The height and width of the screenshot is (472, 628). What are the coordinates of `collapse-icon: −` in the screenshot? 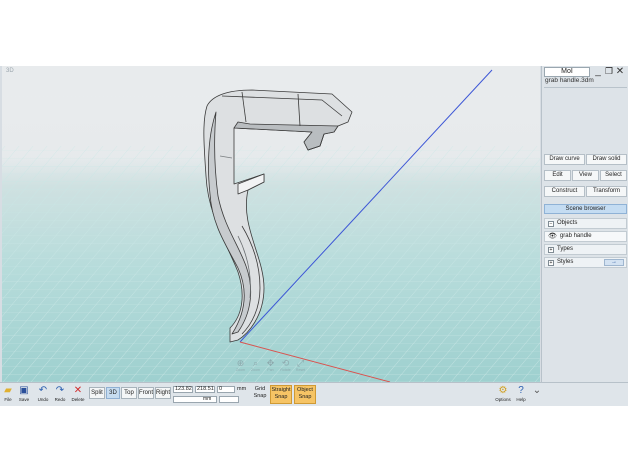 It's located at (551, 223).